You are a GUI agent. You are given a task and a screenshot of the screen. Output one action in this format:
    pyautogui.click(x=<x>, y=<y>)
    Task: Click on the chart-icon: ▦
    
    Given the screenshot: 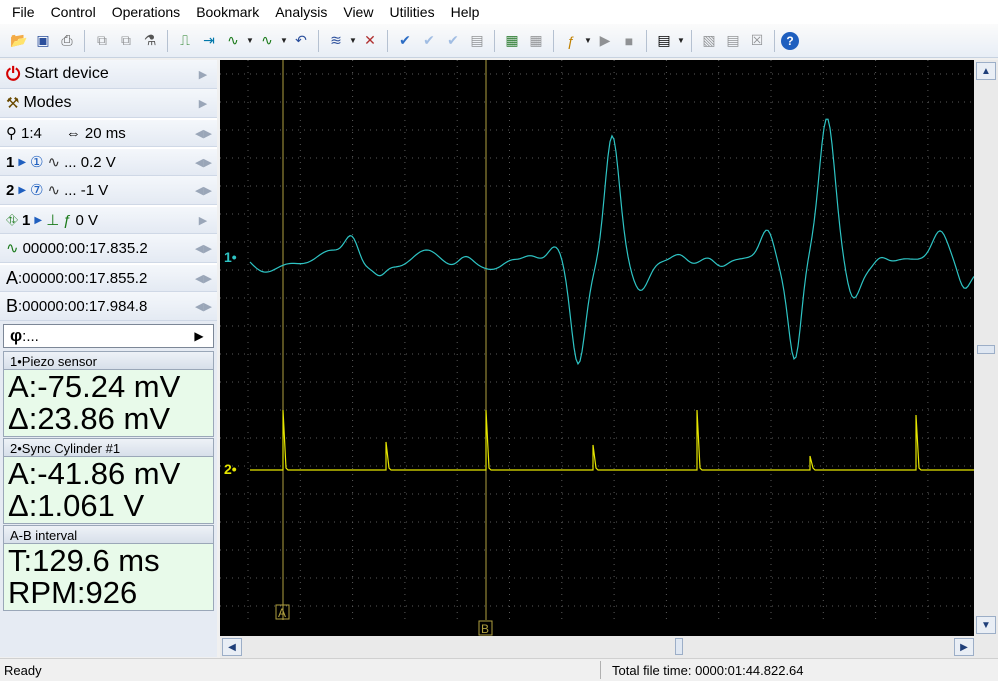 What is the action you would take?
    pyautogui.click(x=512, y=41)
    